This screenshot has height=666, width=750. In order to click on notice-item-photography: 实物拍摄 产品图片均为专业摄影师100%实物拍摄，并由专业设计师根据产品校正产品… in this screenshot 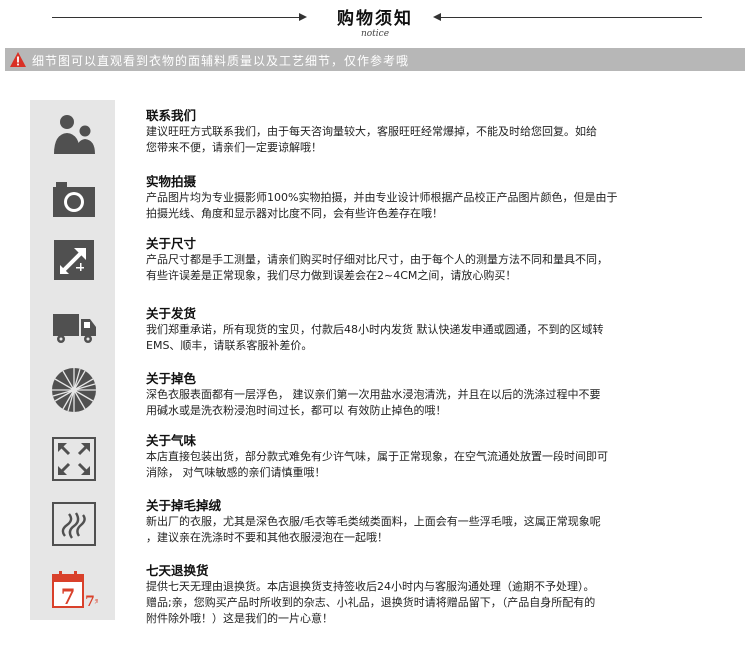, I will do `click(441, 197)`.